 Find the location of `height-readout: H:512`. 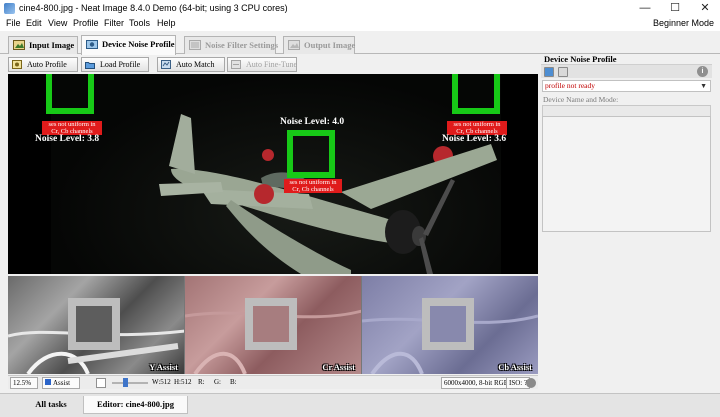

height-readout: H:512 is located at coordinates (183, 382).